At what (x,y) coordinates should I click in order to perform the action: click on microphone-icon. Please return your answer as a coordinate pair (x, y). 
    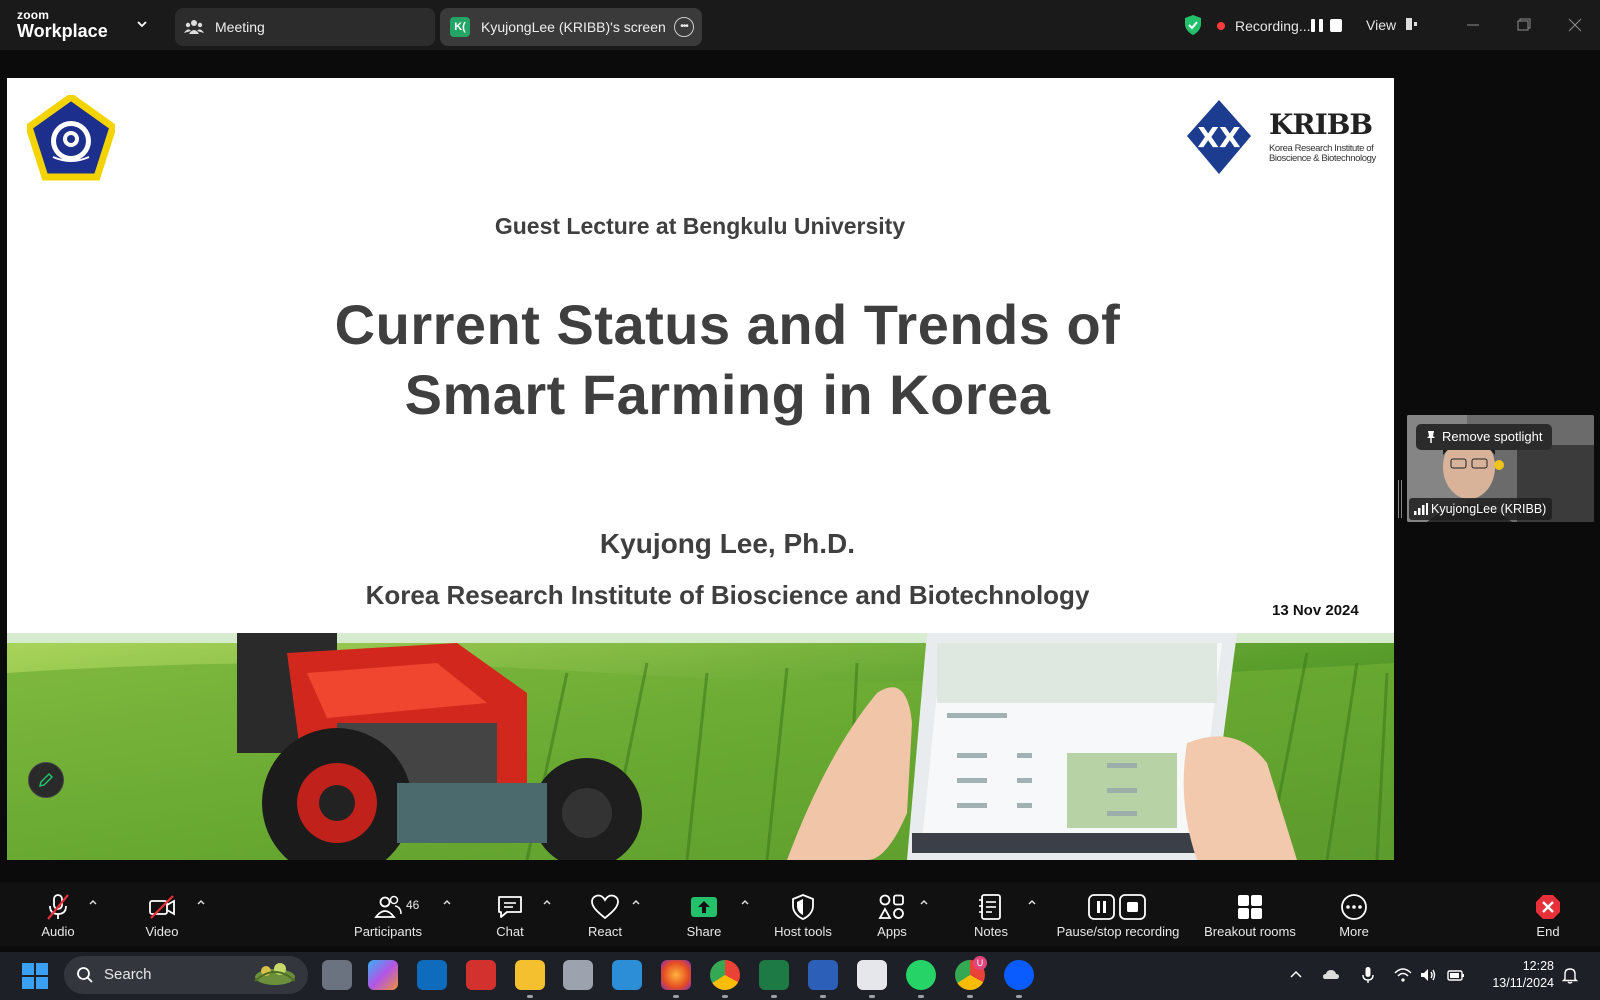
    Looking at the image, I should click on (1368, 975).